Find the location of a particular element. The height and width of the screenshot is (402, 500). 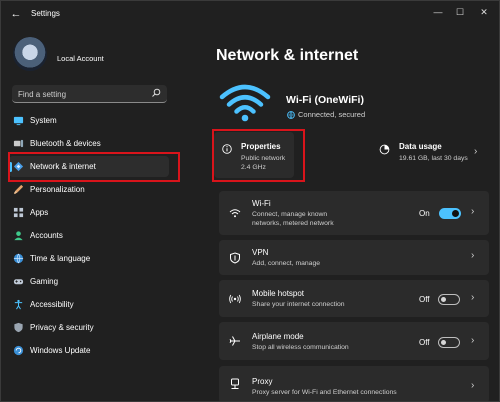

bluetooth-icon is located at coordinates (18, 143).